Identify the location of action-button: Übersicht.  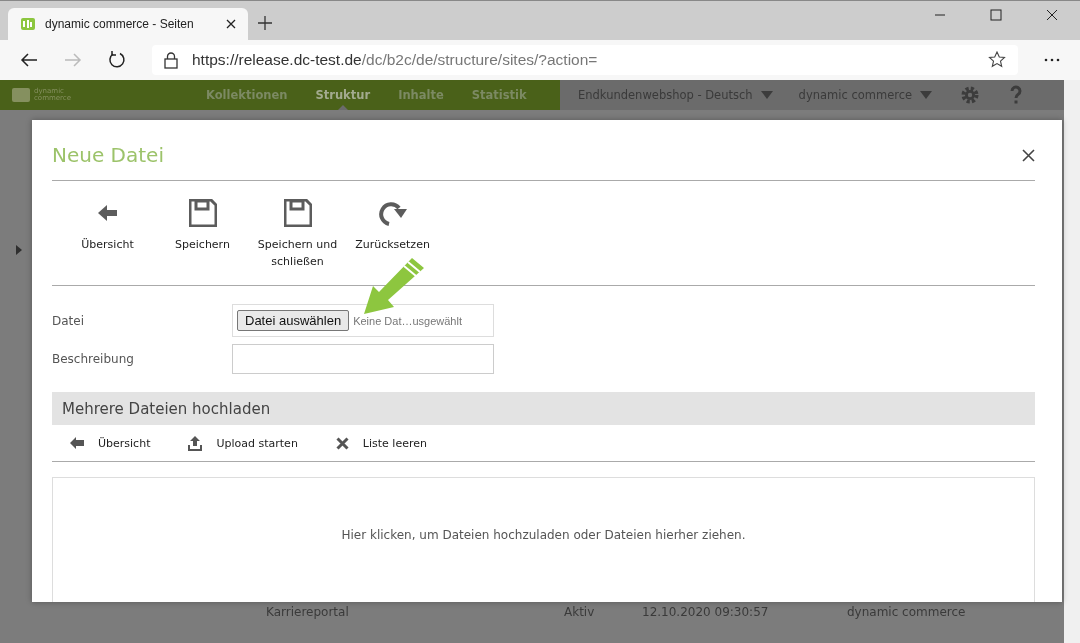
(110, 443).